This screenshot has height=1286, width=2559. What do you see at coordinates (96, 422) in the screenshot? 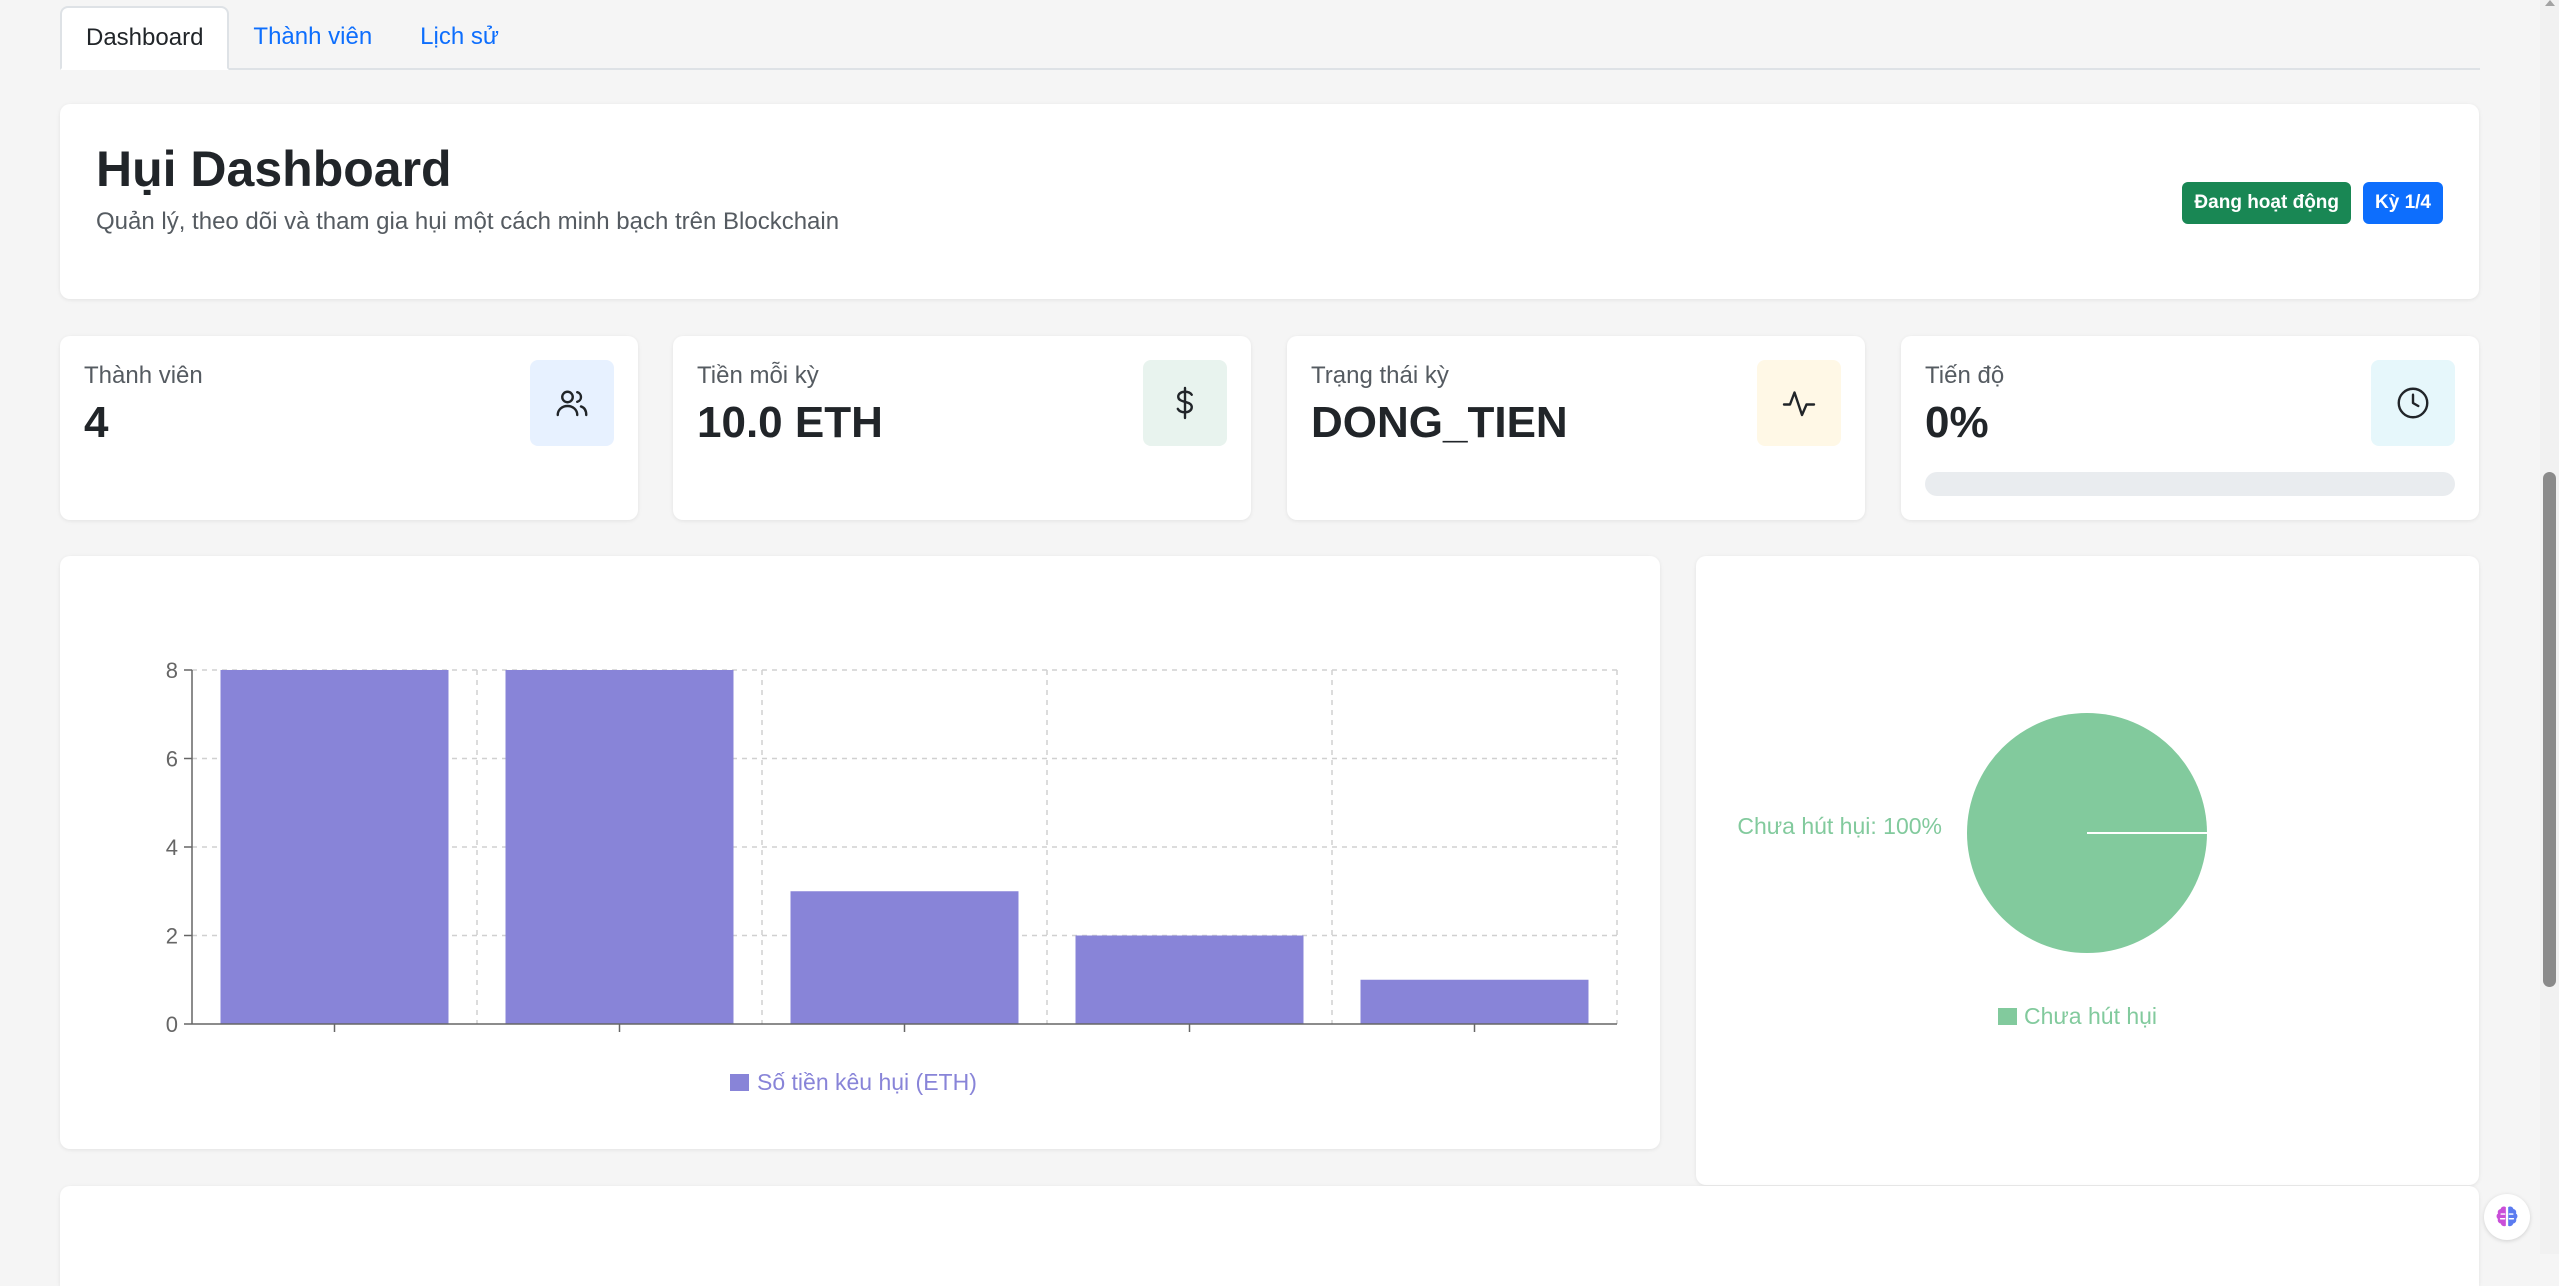
I see `stat-value: 4` at bounding box center [96, 422].